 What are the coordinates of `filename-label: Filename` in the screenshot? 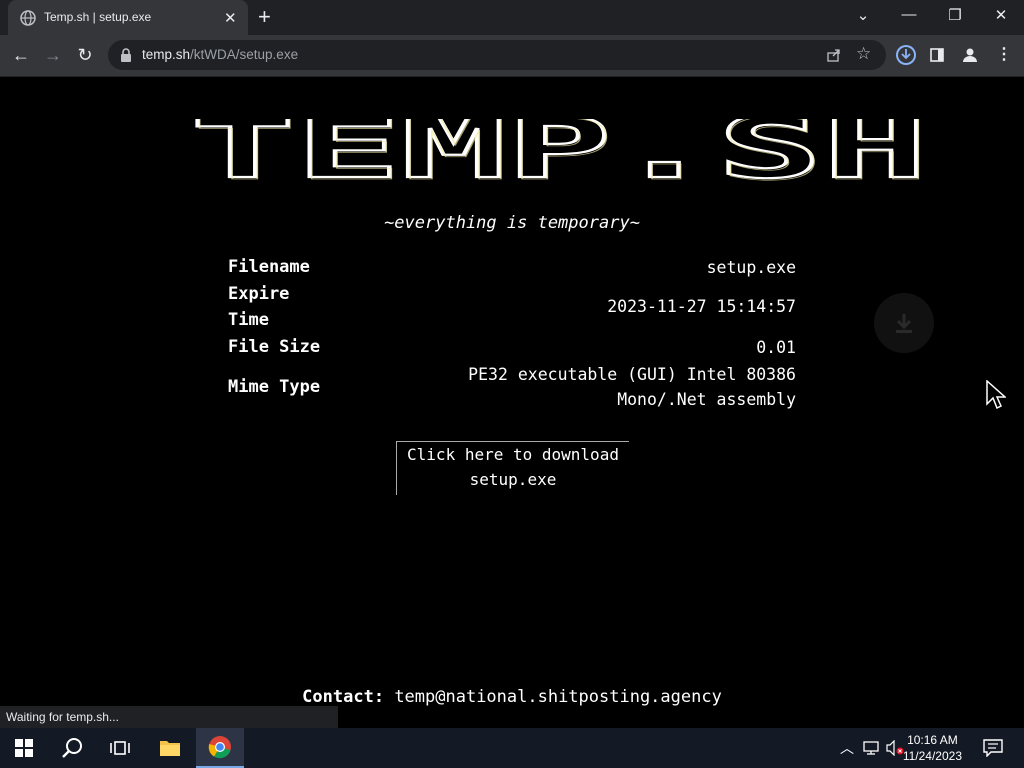 It's located at (269, 267).